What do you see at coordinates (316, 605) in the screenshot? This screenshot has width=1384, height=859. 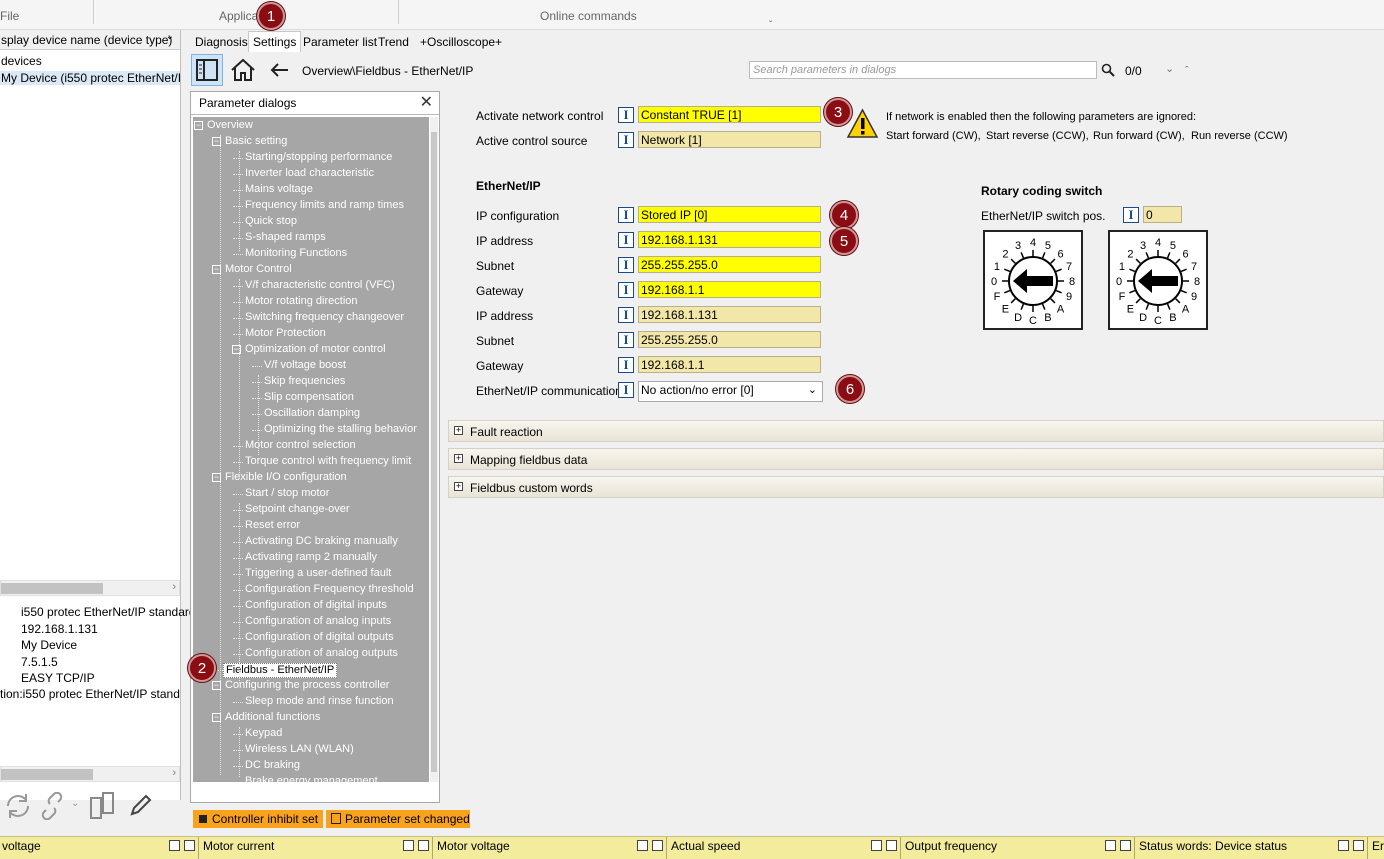 I see `tree-item: Configuration of digital inputs` at bounding box center [316, 605].